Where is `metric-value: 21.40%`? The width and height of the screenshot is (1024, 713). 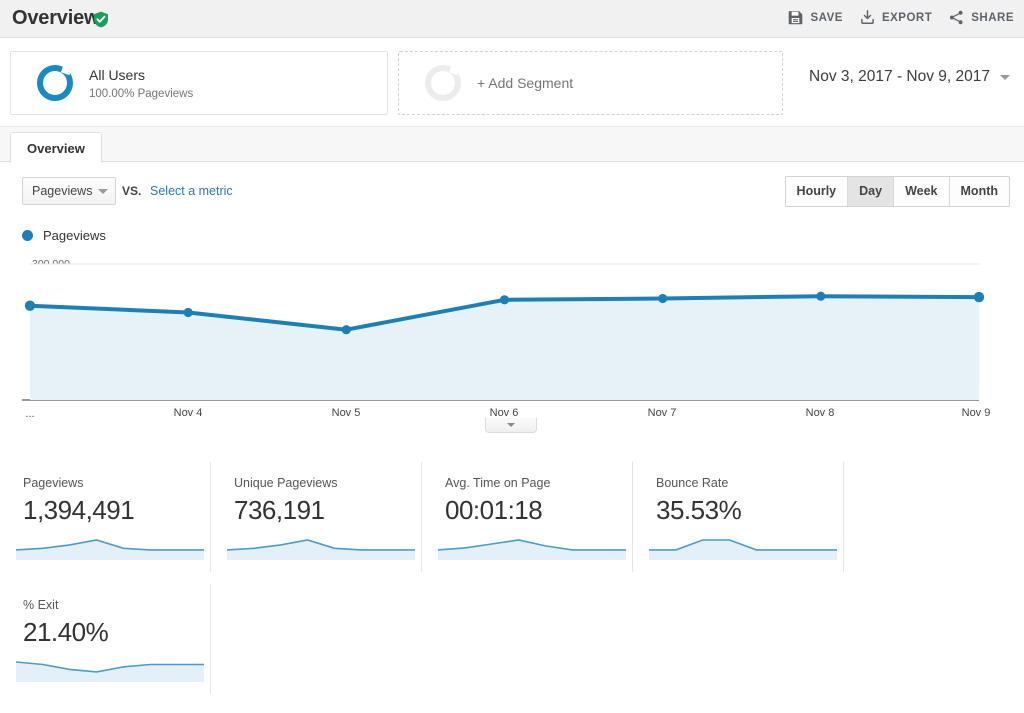
metric-value: 21.40% is located at coordinates (66, 632).